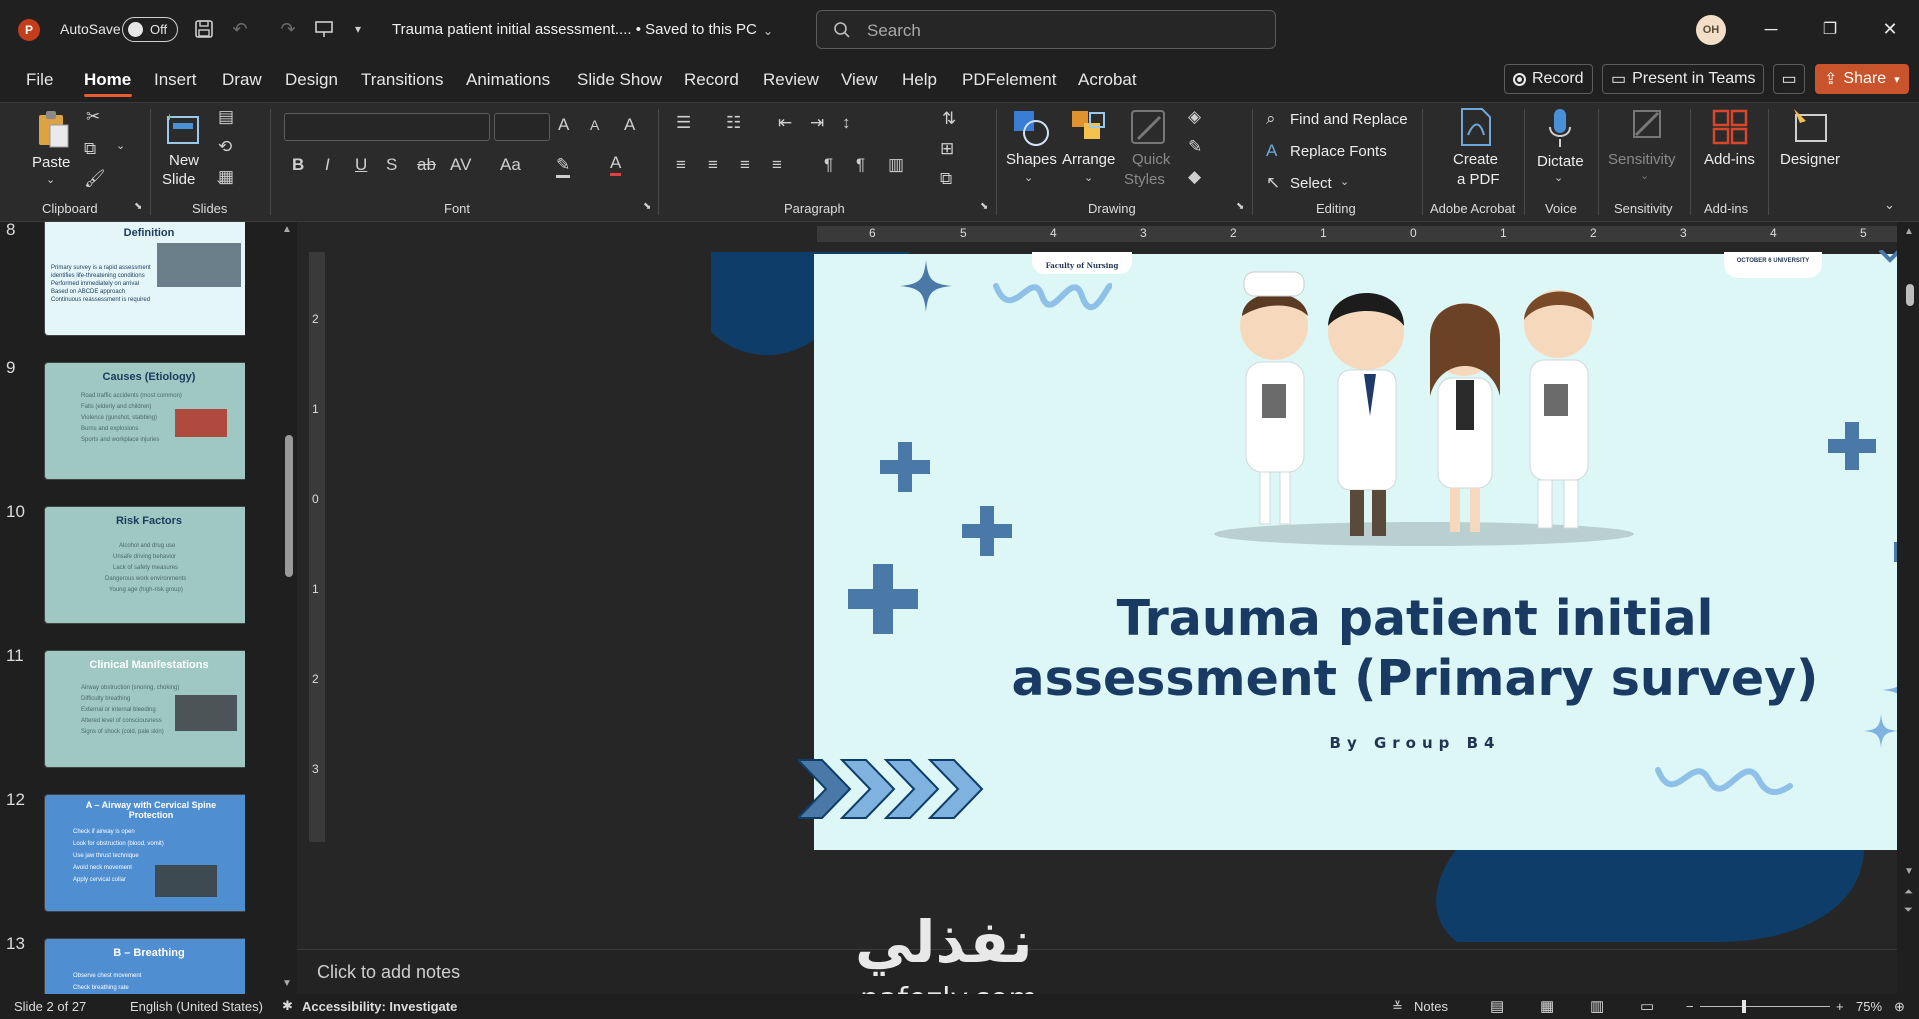 The width and height of the screenshot is (1919, 1019). Describe the element at coordinates (184, 161) in the screenshot. I see `new-slide-label: New` at that location.